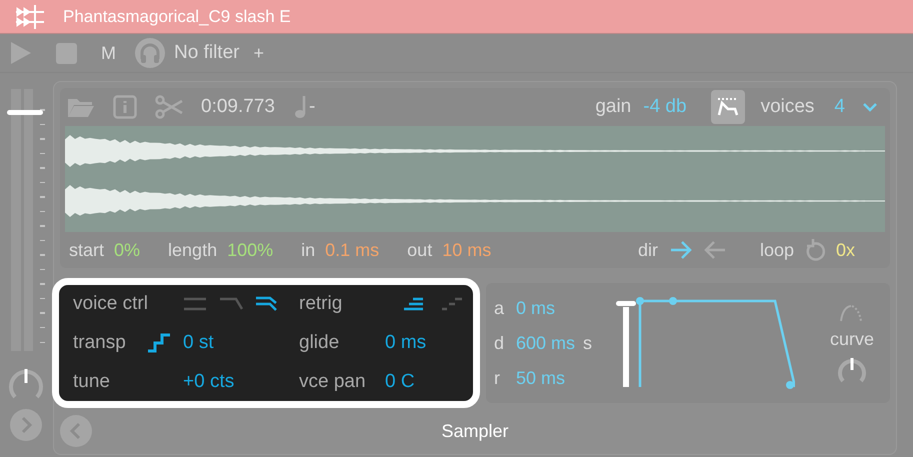 This screenshot has width=913, height=457. I want to click on fader-handle, so click(25, 112).